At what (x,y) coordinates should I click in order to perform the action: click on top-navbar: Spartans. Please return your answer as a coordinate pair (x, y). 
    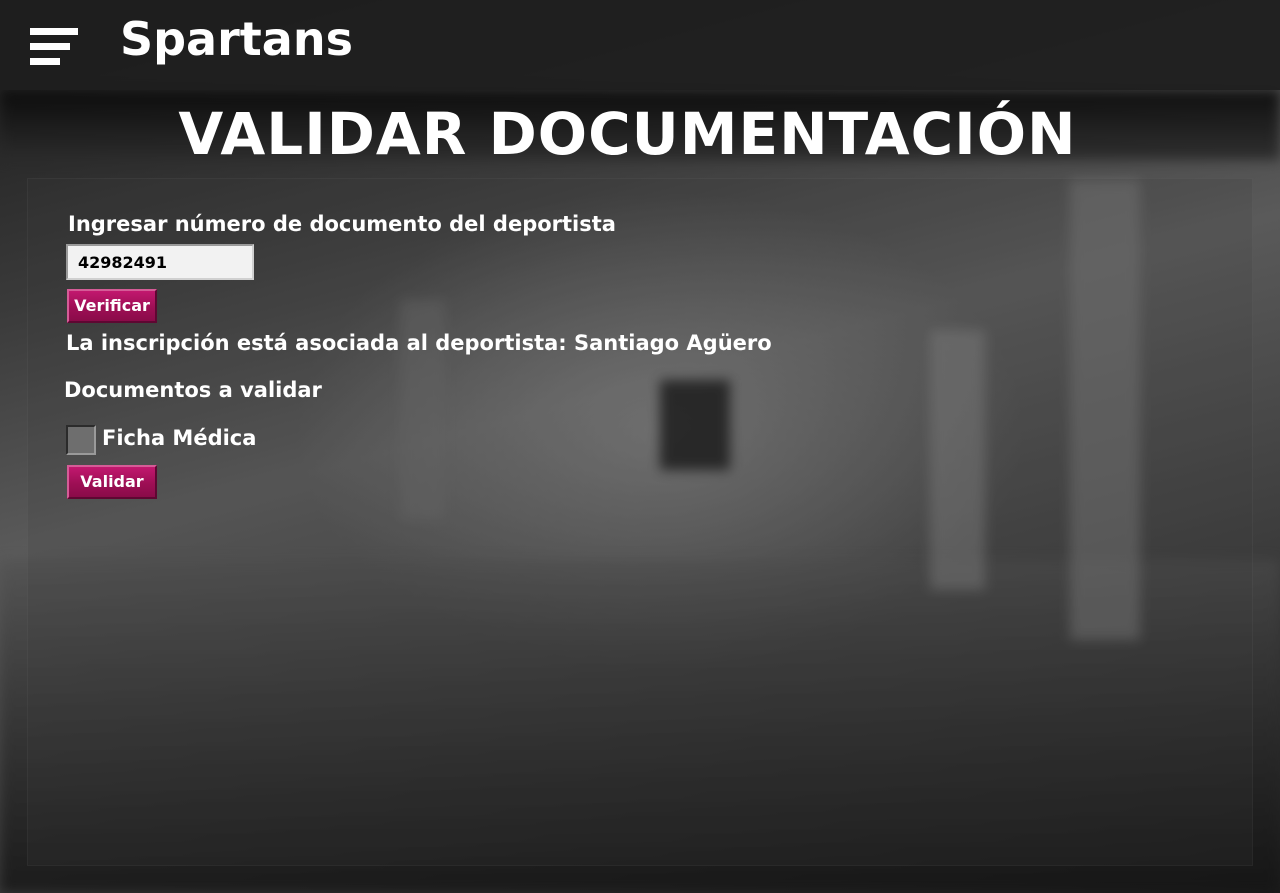
    Looking at the image, I should click on (640, 45).